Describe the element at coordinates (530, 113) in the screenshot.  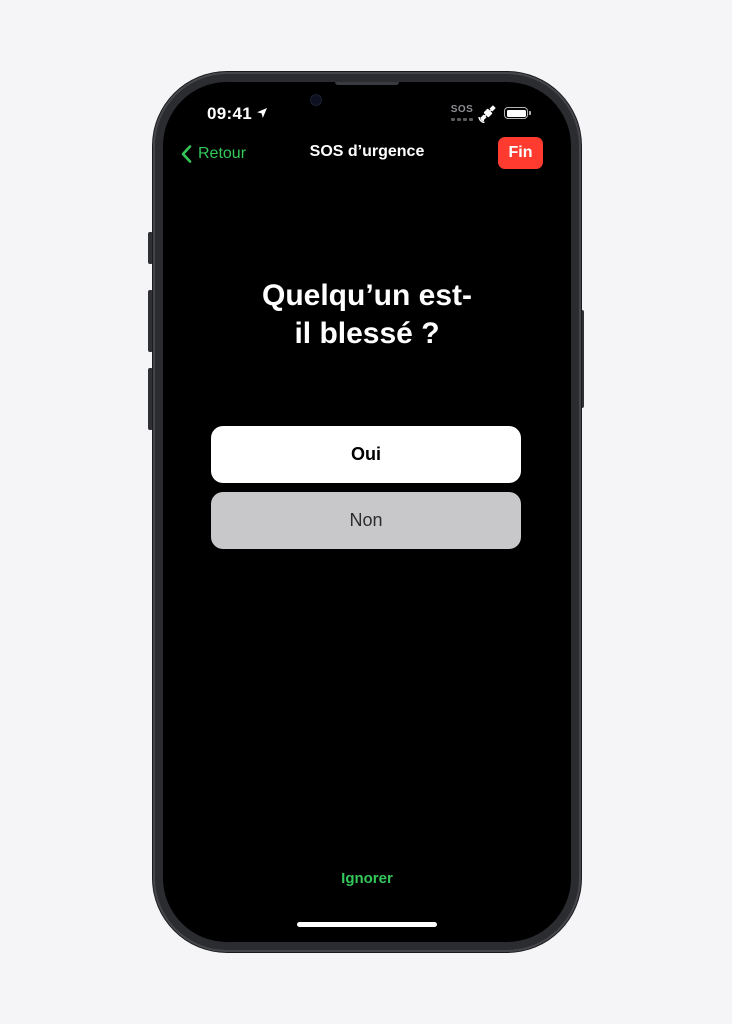
I see `battery-cap` at that location.